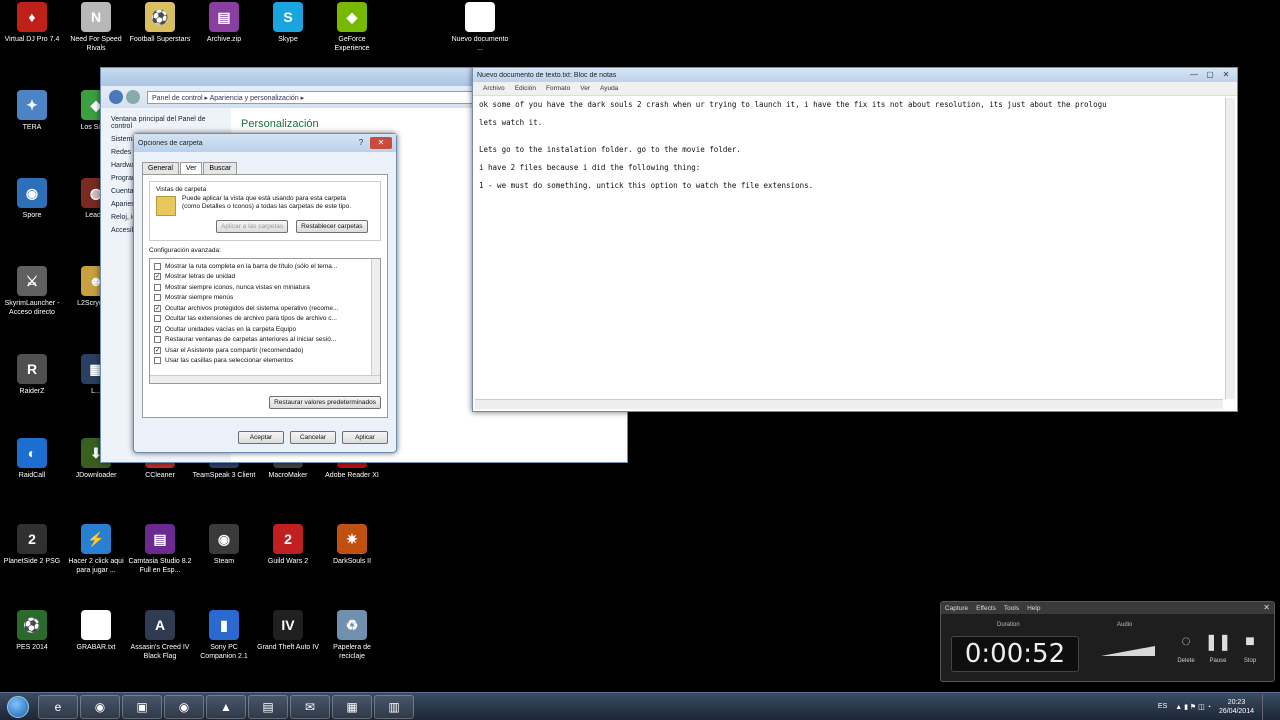  Describe the element at coordinates (160, 168) in the screenshot. I see `tab-general: General` at that location.